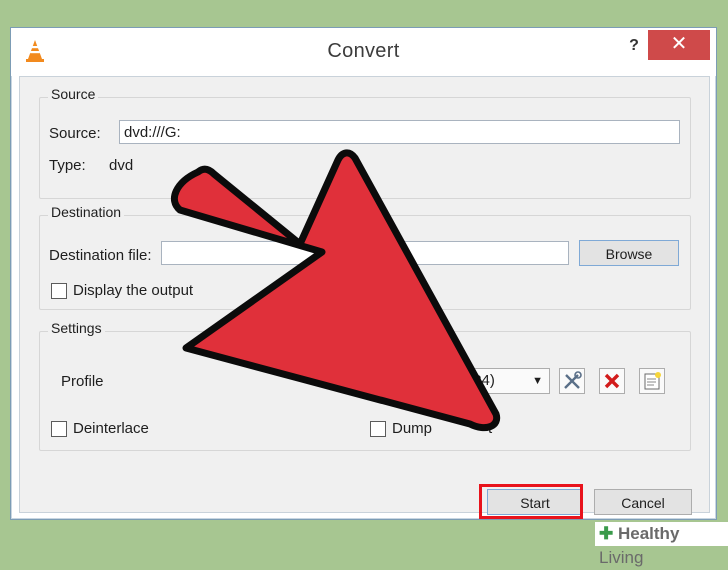 The height and width of the screenshot is (570, 728). I want to click on dump-raw-input-label-right: t, so click(490, 428).